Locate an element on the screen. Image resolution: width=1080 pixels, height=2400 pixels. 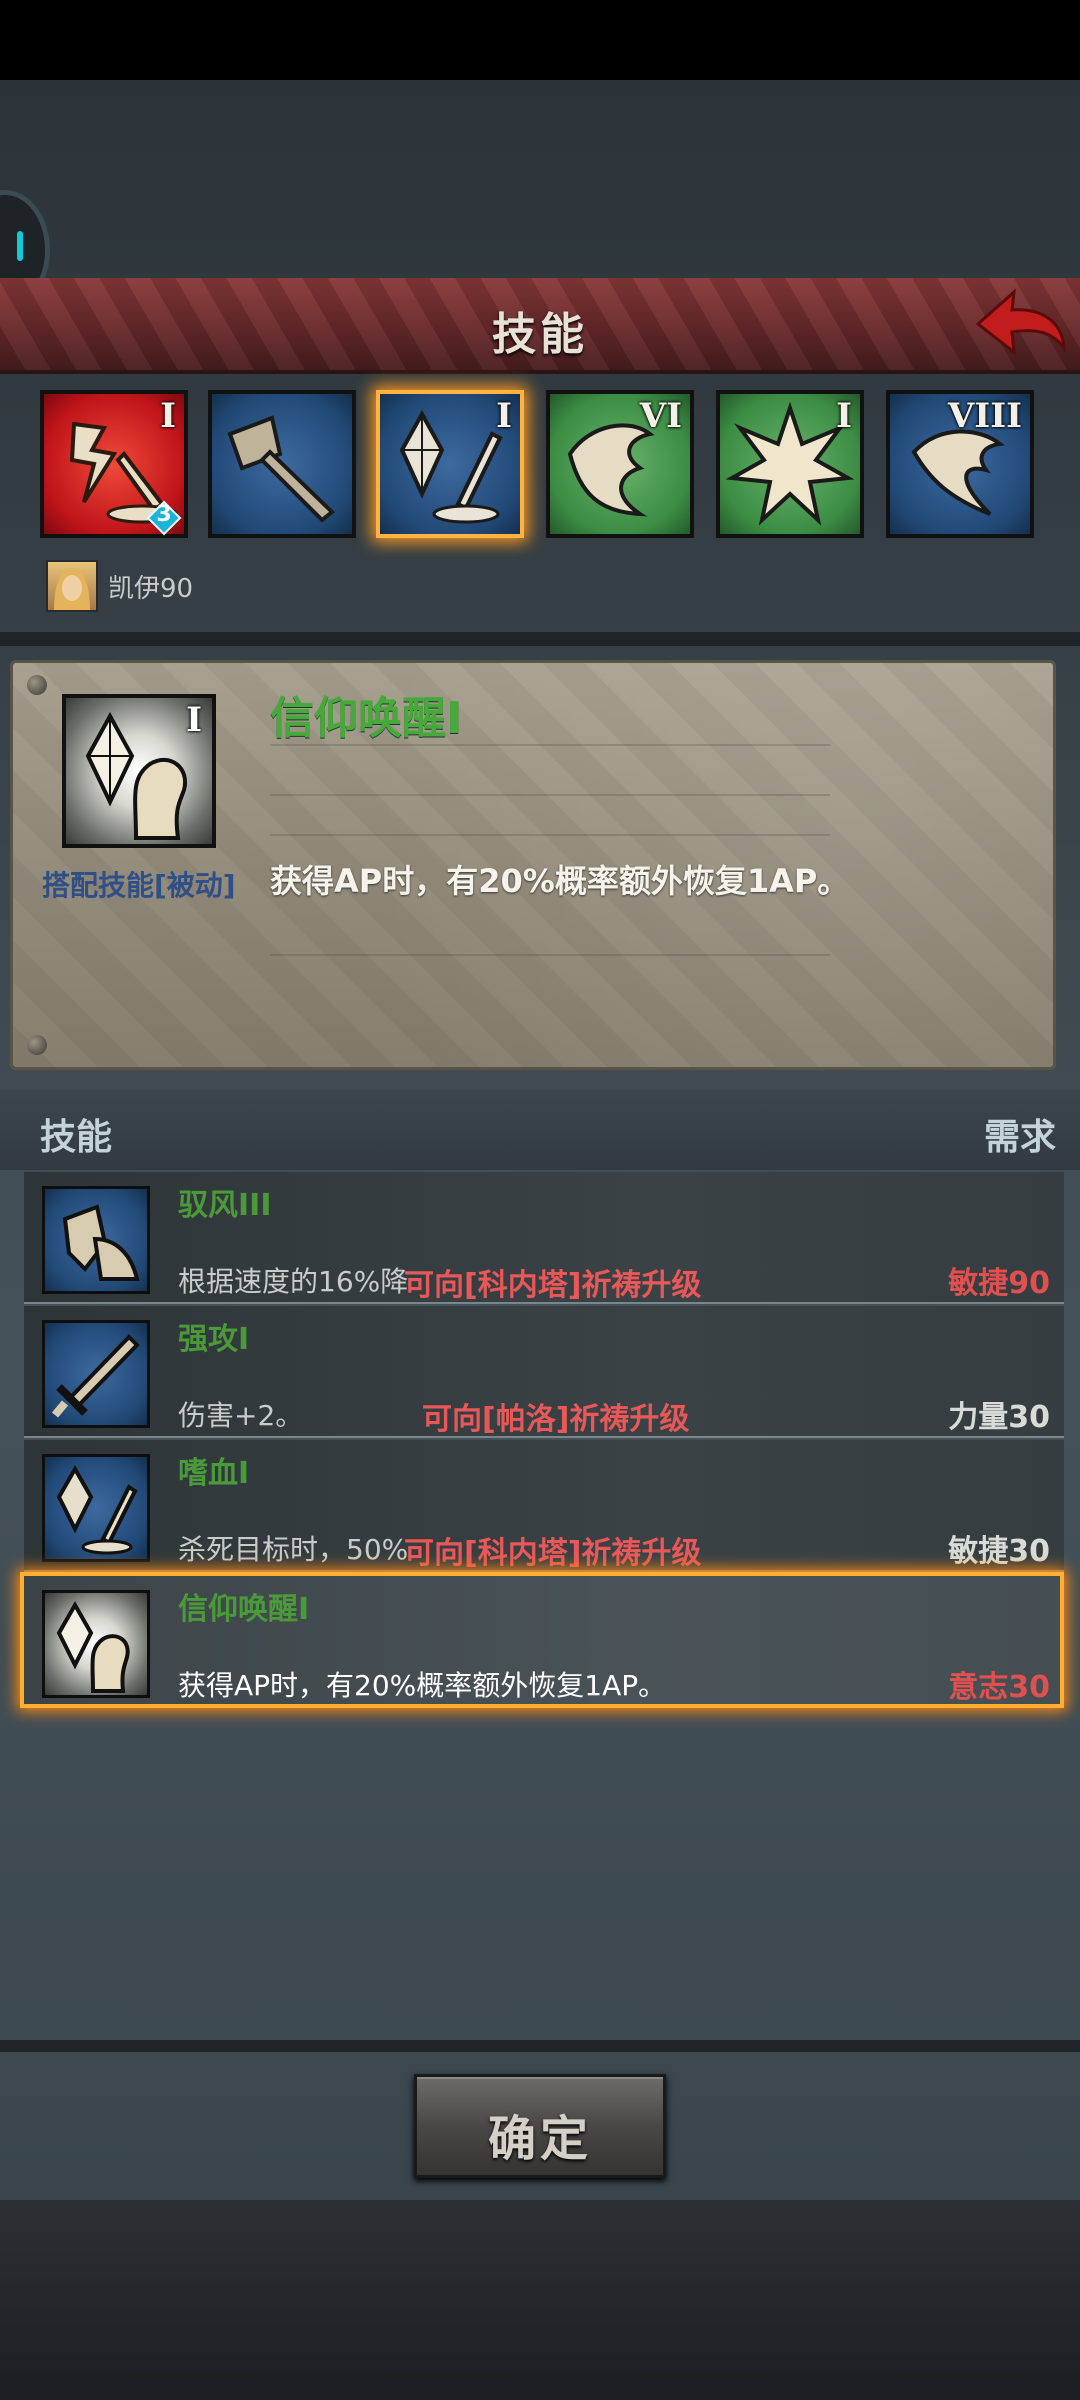
character-avatar is located at coordinates (72, 586).